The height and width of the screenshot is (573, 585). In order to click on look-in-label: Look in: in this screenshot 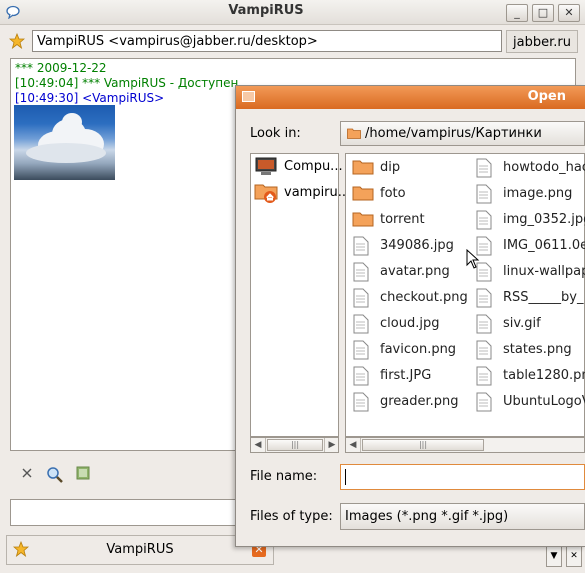, I will do `click(275, 133)`.